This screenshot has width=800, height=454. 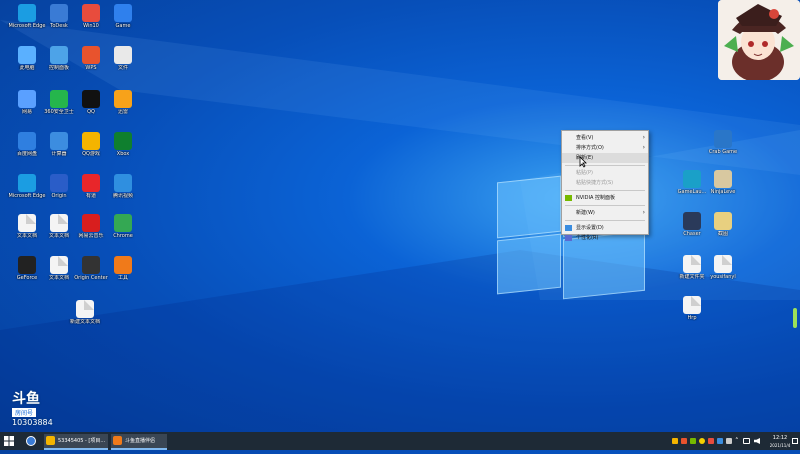 What do you see at coordinates (746, 441) in the screenshot?
I see `network-icon` at bounding box center [746, 441].